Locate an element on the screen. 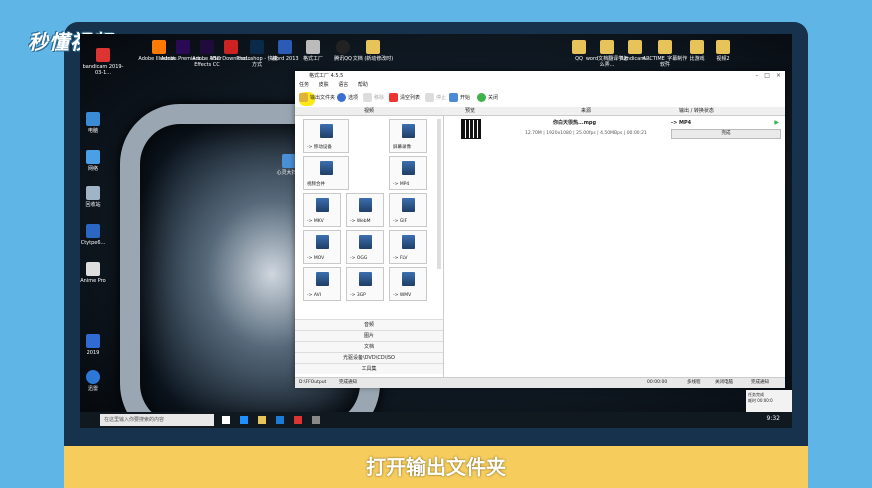 Image resolution: width=872 pixels, height=488 pixels. vs-icon is located at coordinates (93, 341).